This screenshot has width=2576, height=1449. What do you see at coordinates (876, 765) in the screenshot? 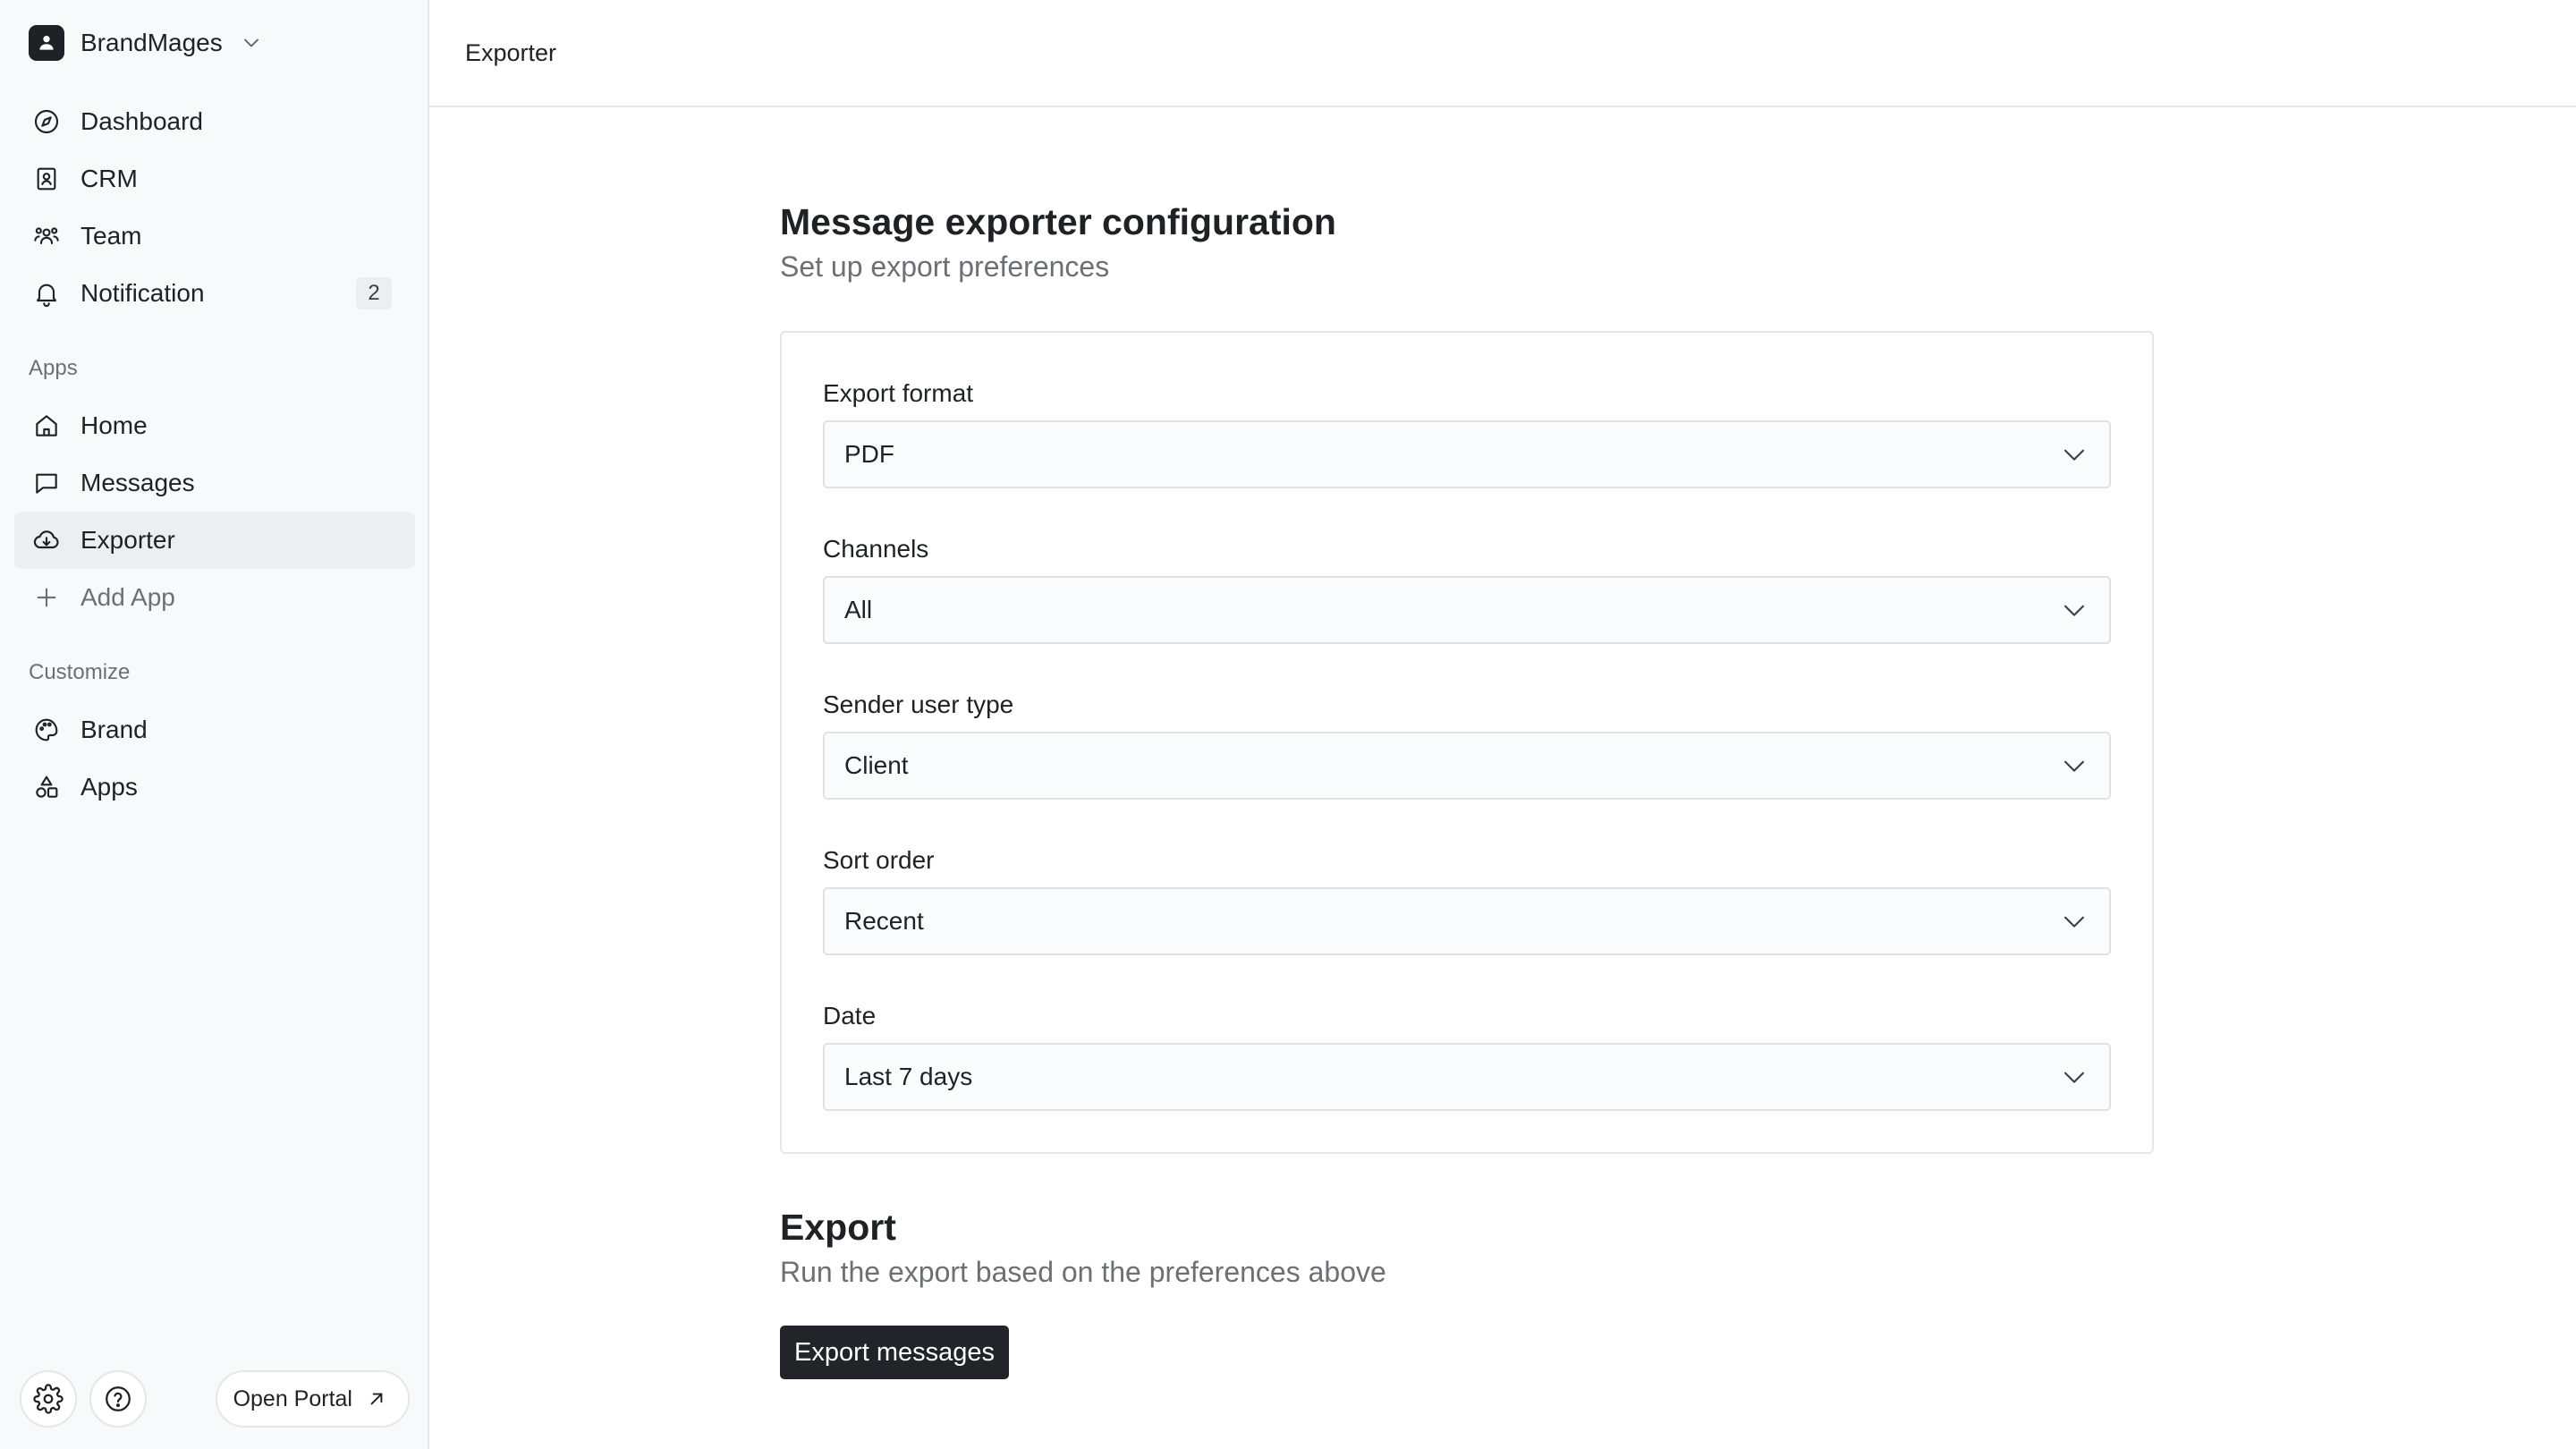
I see `select-value: Client` at bounding box center [876, 765].